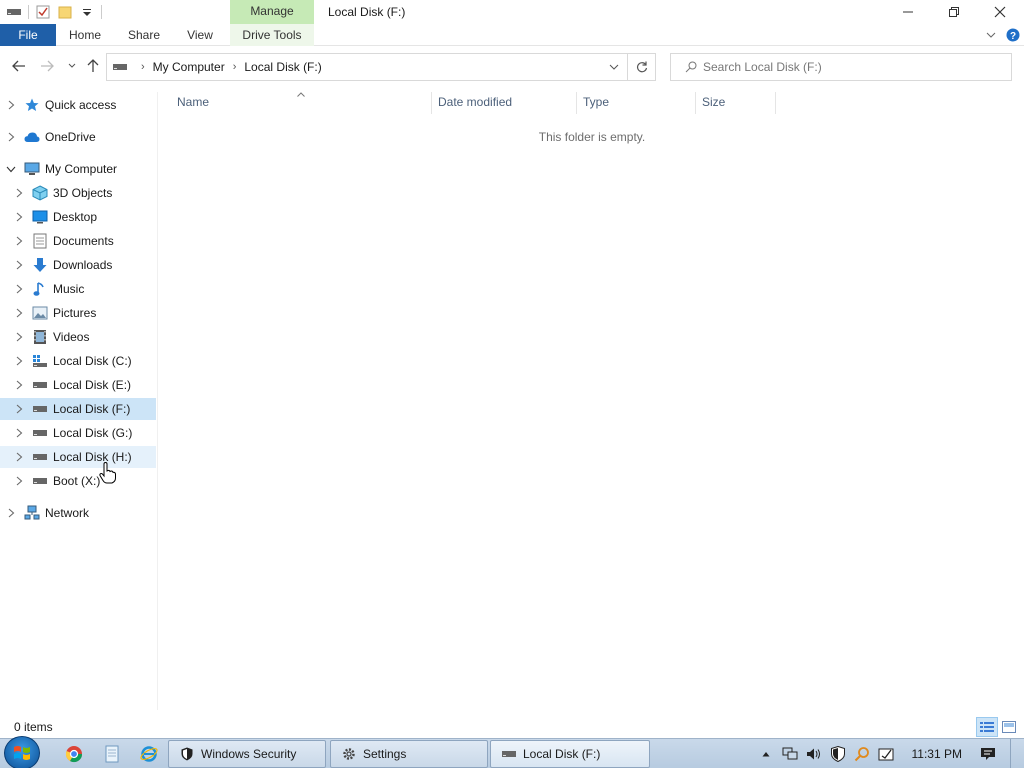  I want to click on start-button, so click(22, 752).